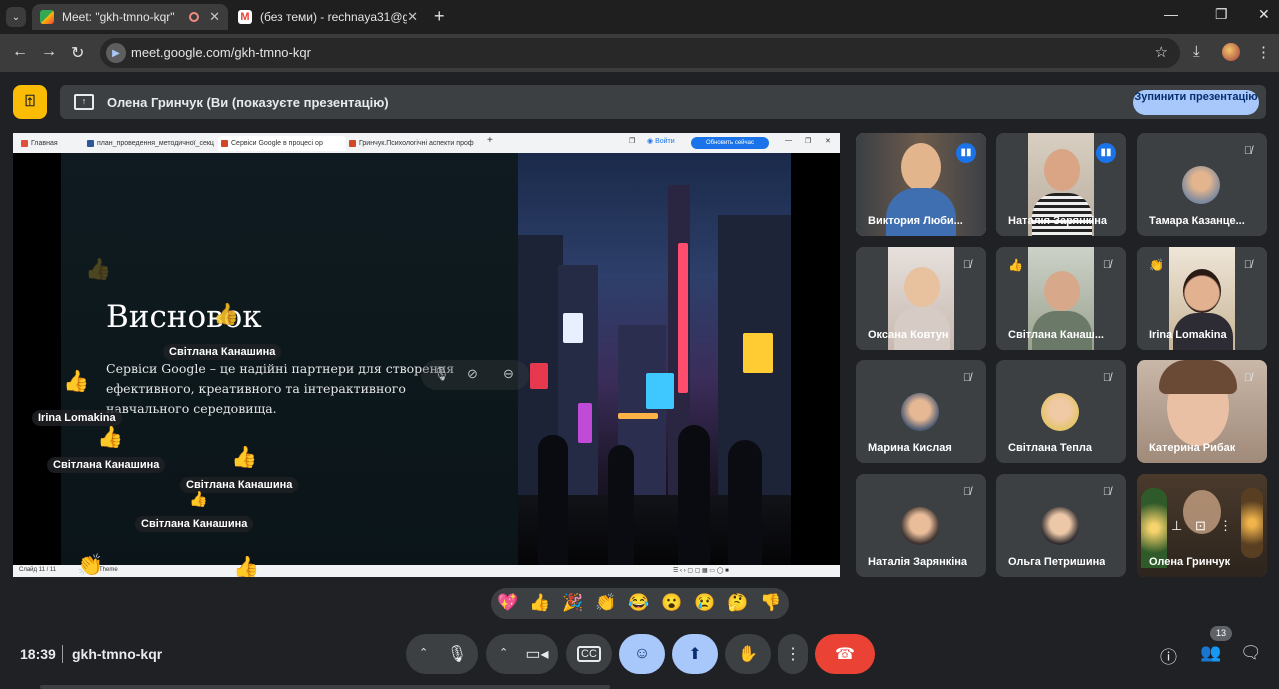 The width and height of the screenshot is (1279, 689). I want to click on present-screen-icon: ⬆, so click(695, 654).